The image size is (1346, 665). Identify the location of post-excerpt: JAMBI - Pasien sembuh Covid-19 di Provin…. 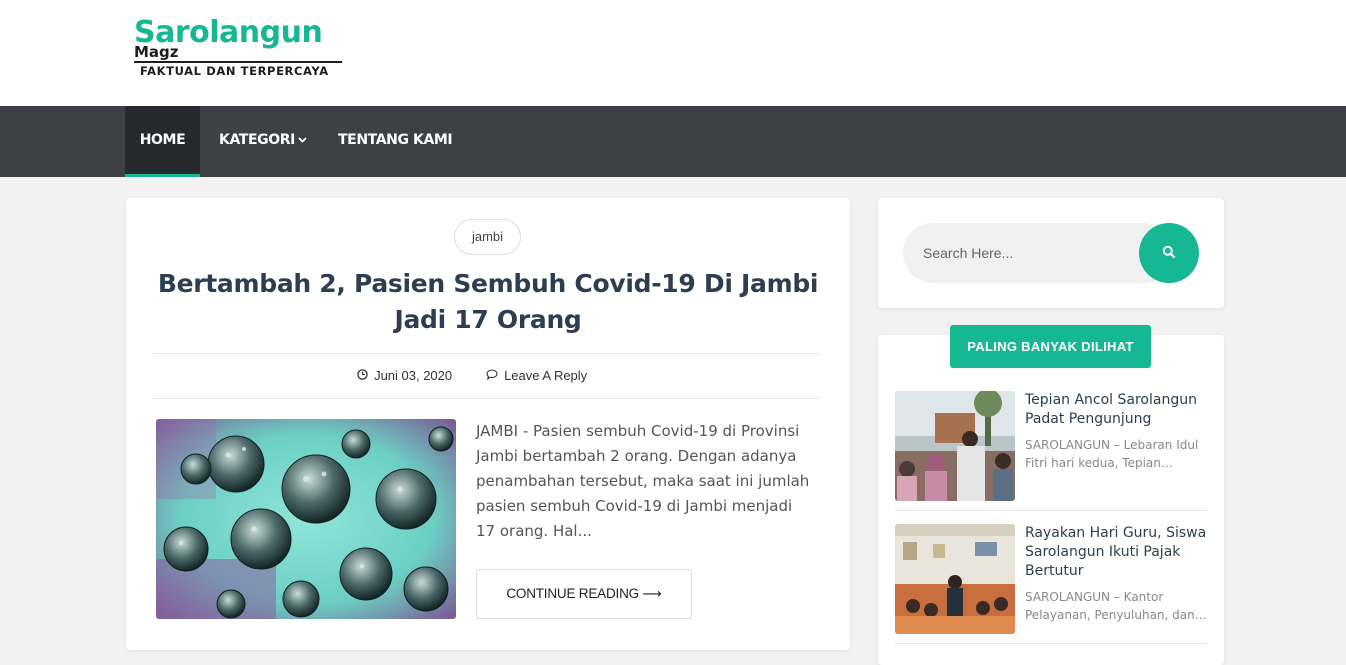
(643, 481).